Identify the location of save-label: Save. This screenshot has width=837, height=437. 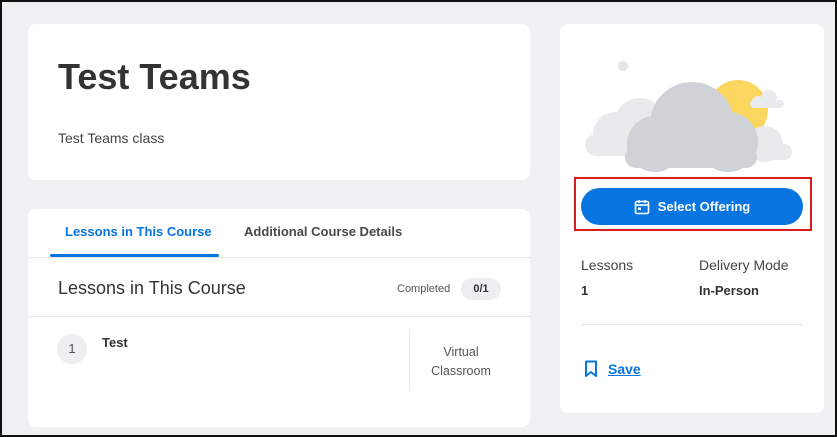
(624, 369).